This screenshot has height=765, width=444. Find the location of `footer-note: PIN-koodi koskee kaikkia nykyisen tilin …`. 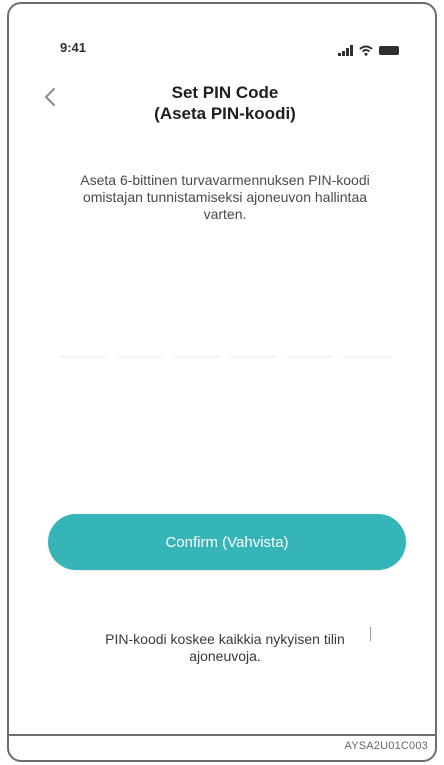

footer-note: PIN-koodi koskee kaikkia nykyisen tilin … is located at coordinates (225, 647).